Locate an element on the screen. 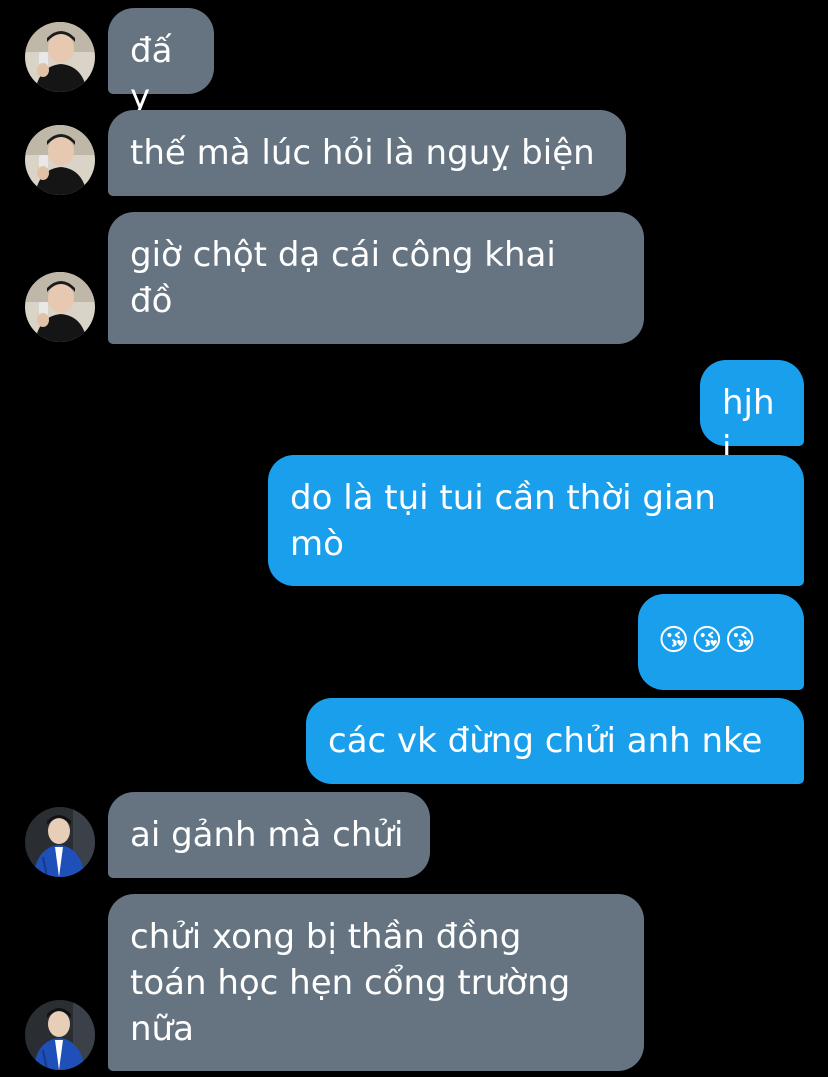 The image size is (828, 1077). outgoing-emoji-bubble: 😘😘😘 is located at coordinates (721, 642).